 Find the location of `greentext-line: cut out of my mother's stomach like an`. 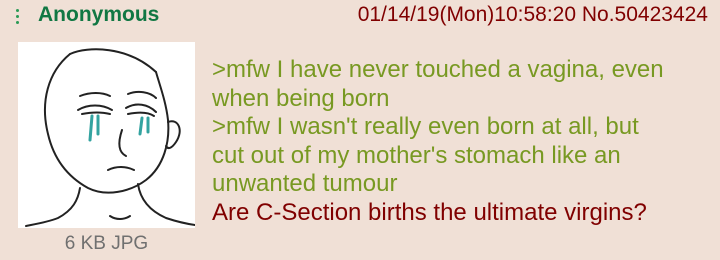

greentext-line: cut out of my mother's stomach like an is located at coordinates (416, 155).